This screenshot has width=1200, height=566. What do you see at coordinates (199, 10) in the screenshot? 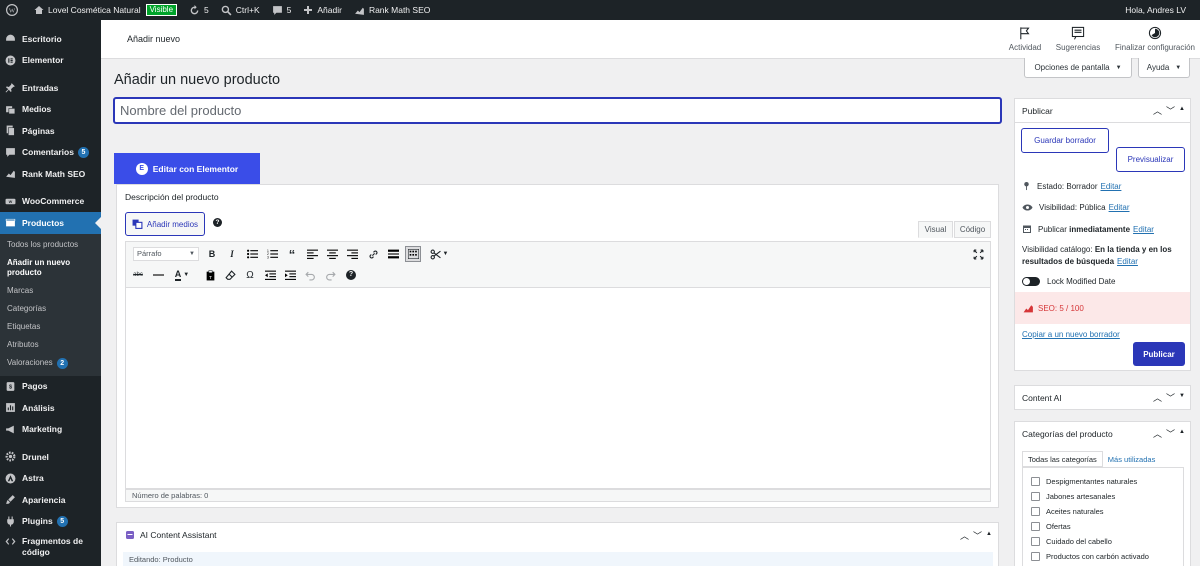
I see `updates-link: 5` at bounding box center [199, 10].